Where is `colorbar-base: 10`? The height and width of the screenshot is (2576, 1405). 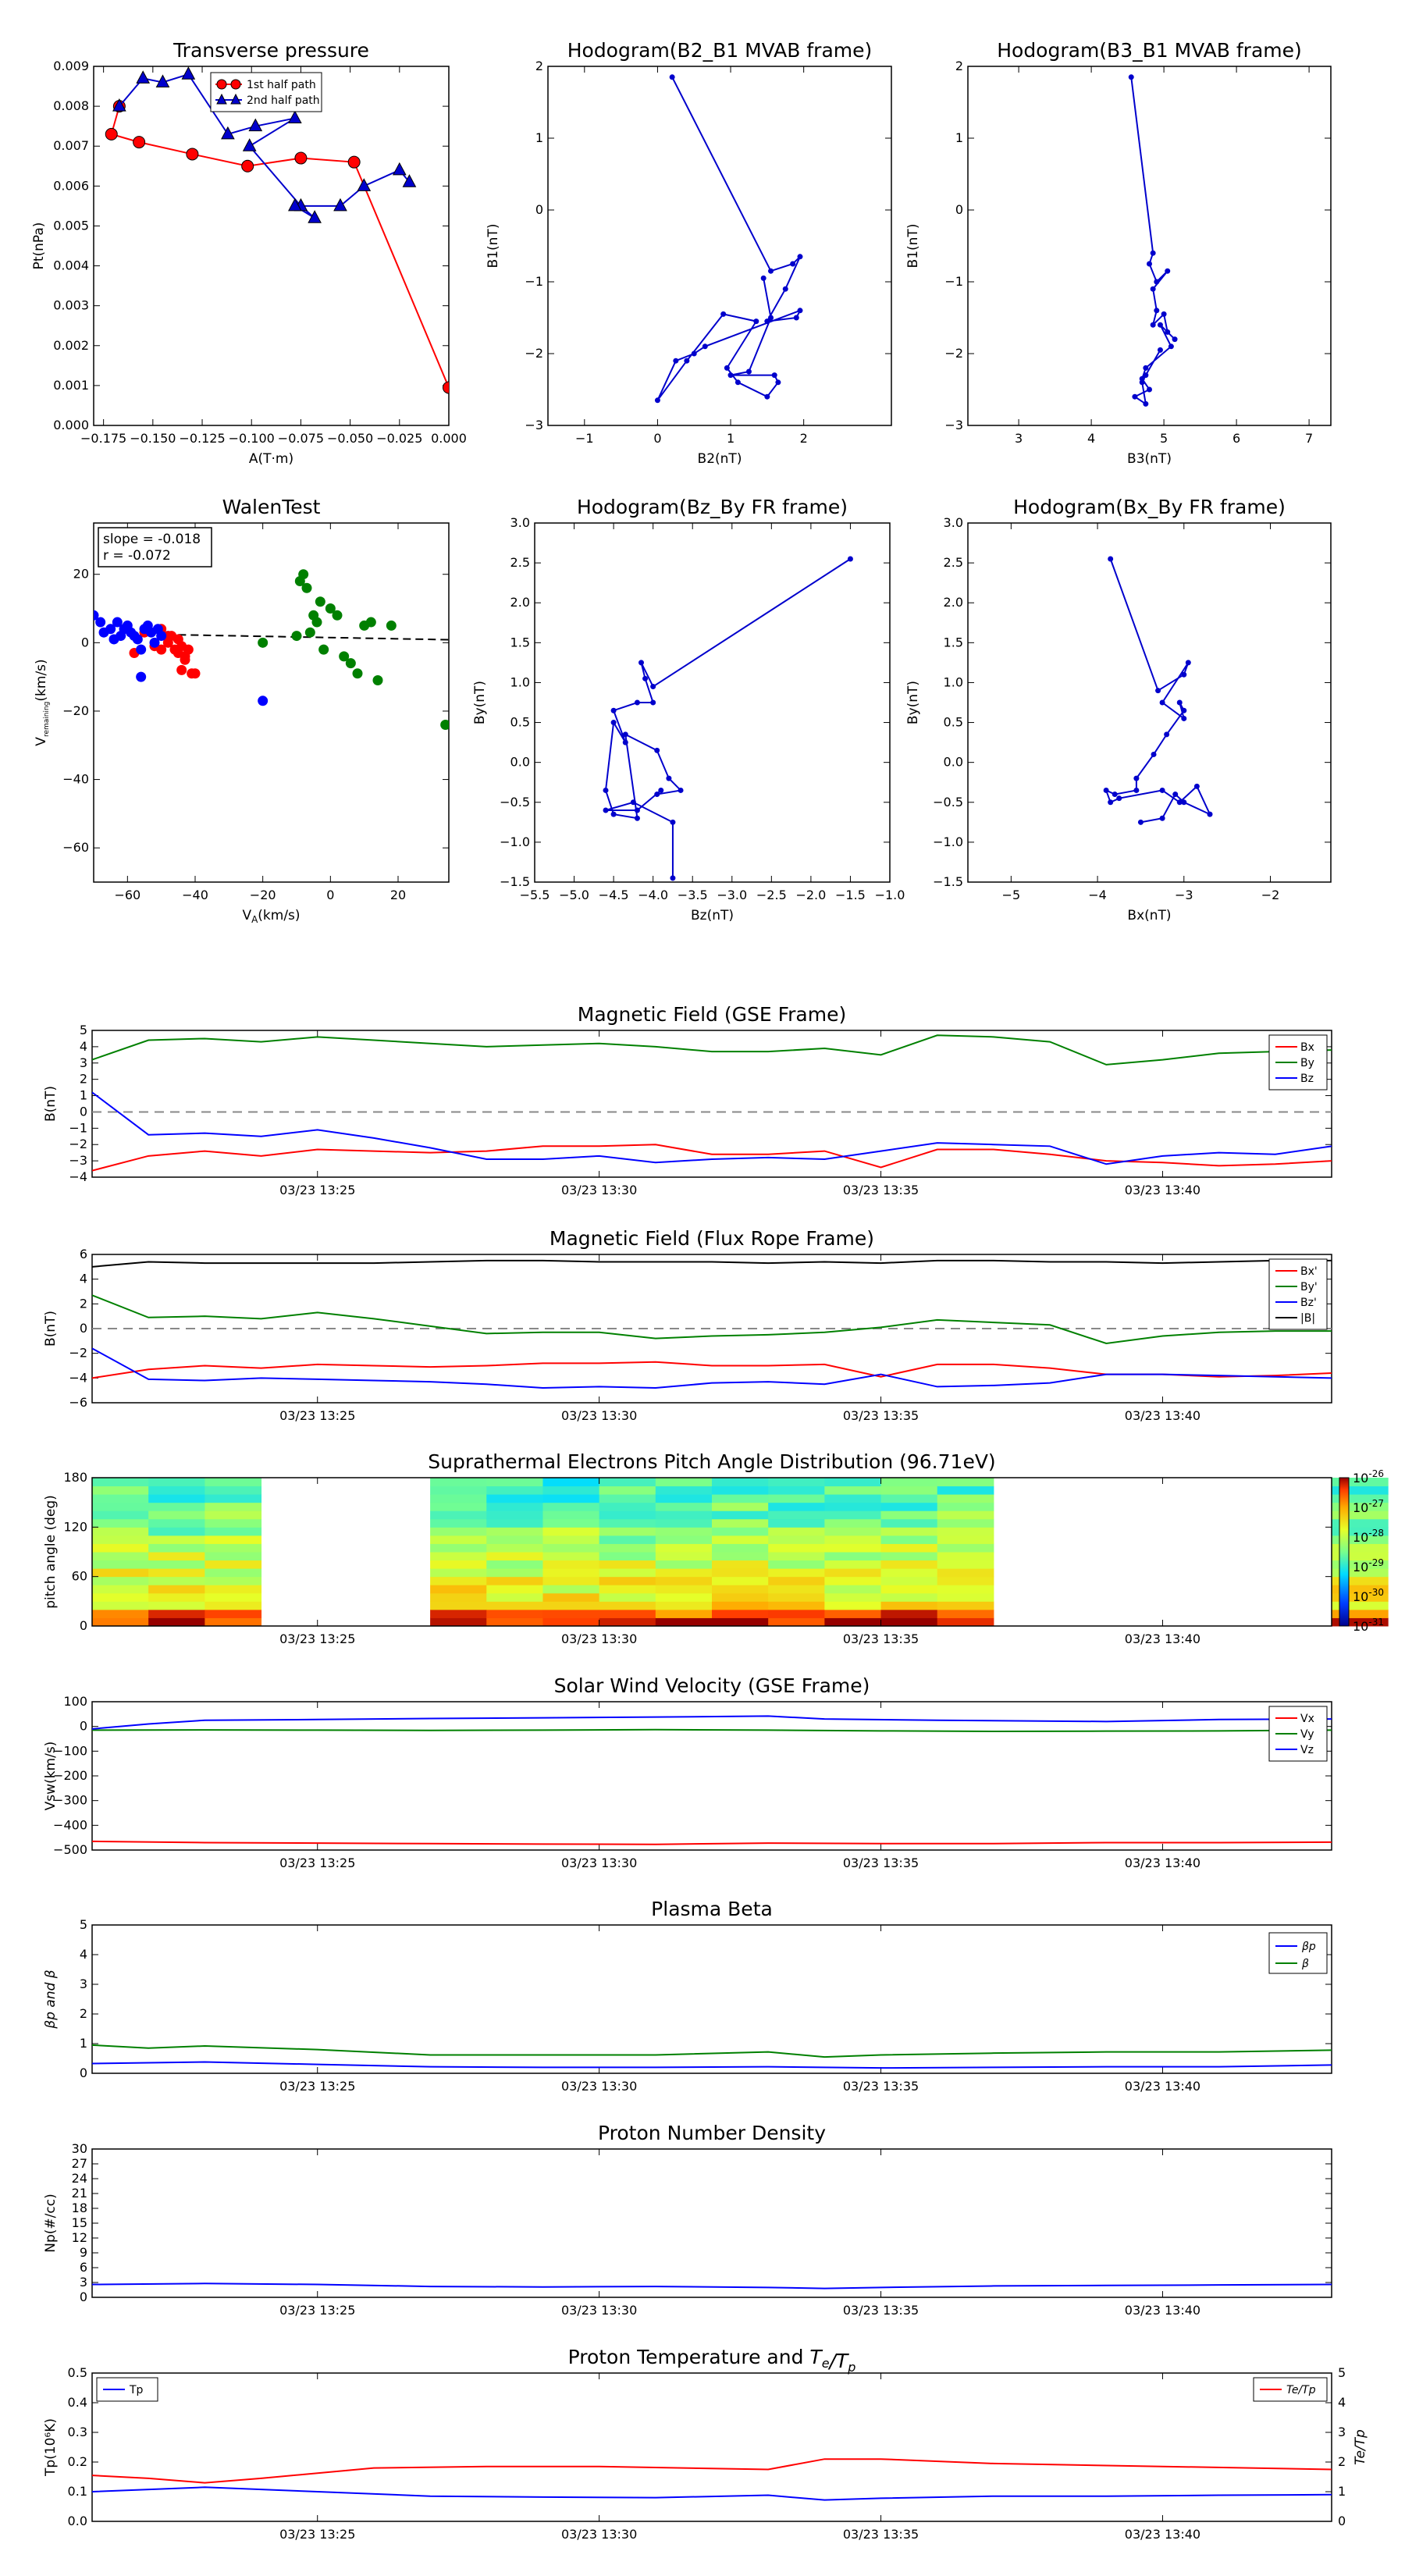
colorbar-base: 10 is located at coordinates (1361, 1567).